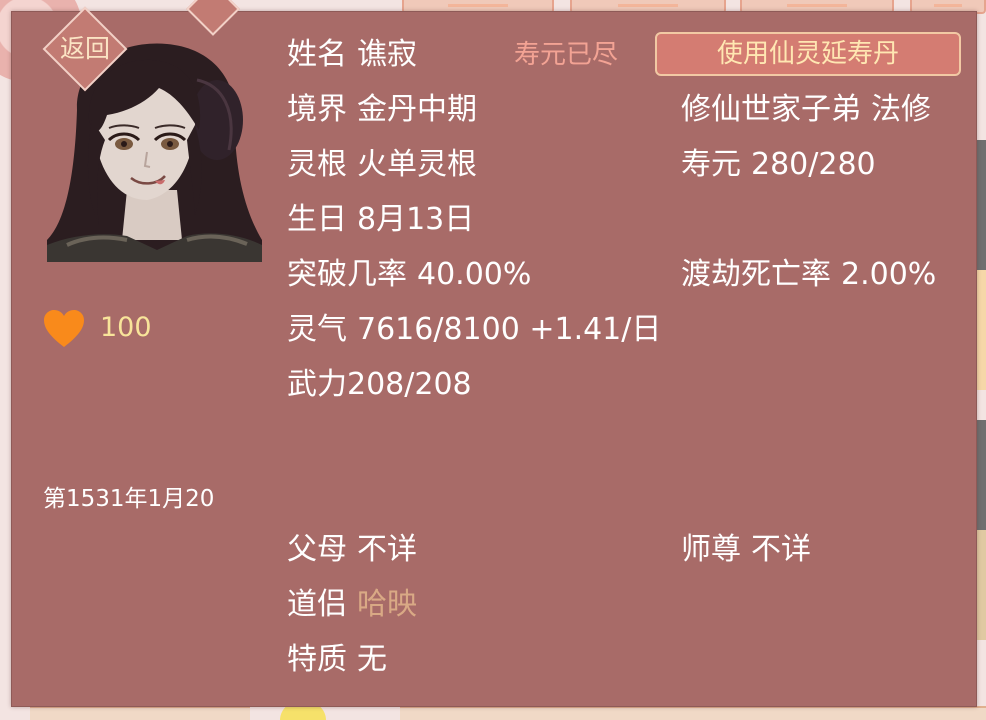  What do you see at coordinates (352, 55) in the screenshot?
I see `name-row: 姓名 谯寂` at bounding box center [352, 55].